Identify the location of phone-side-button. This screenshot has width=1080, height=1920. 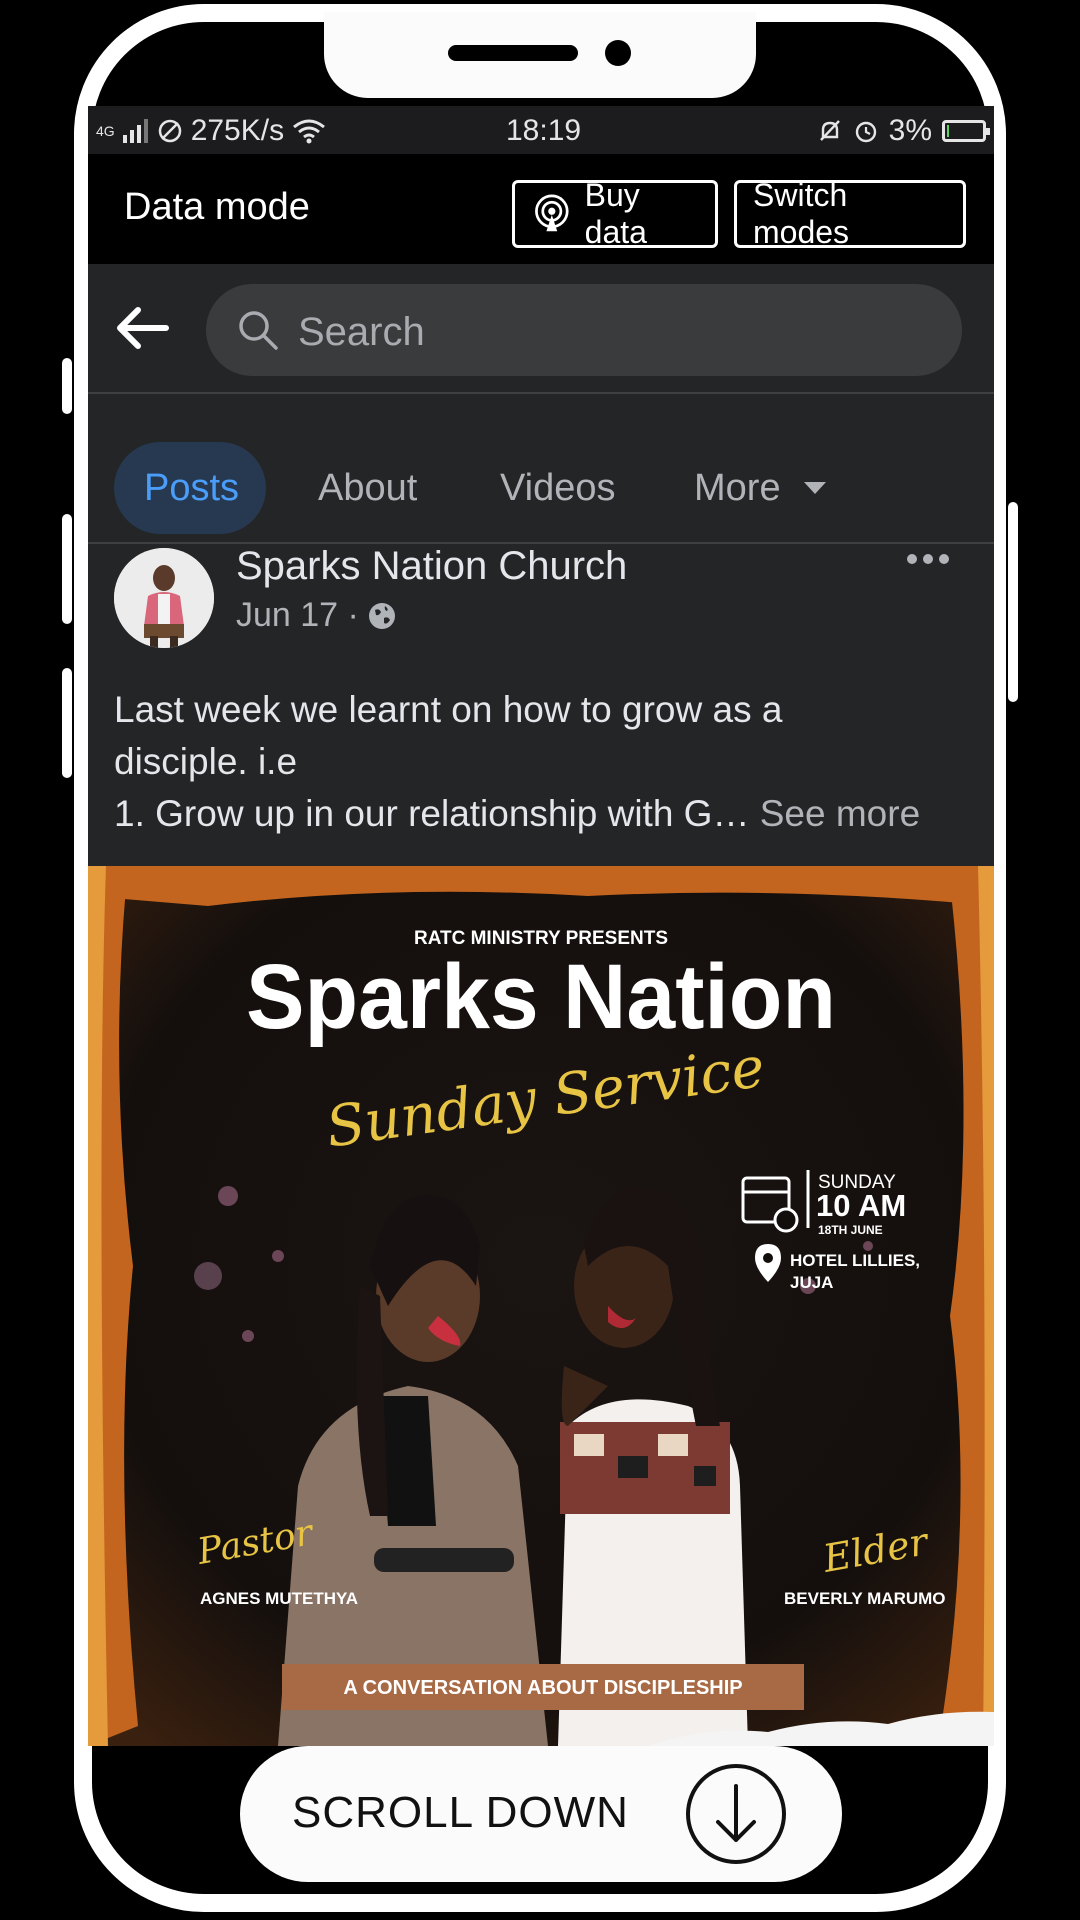
(67, 386).